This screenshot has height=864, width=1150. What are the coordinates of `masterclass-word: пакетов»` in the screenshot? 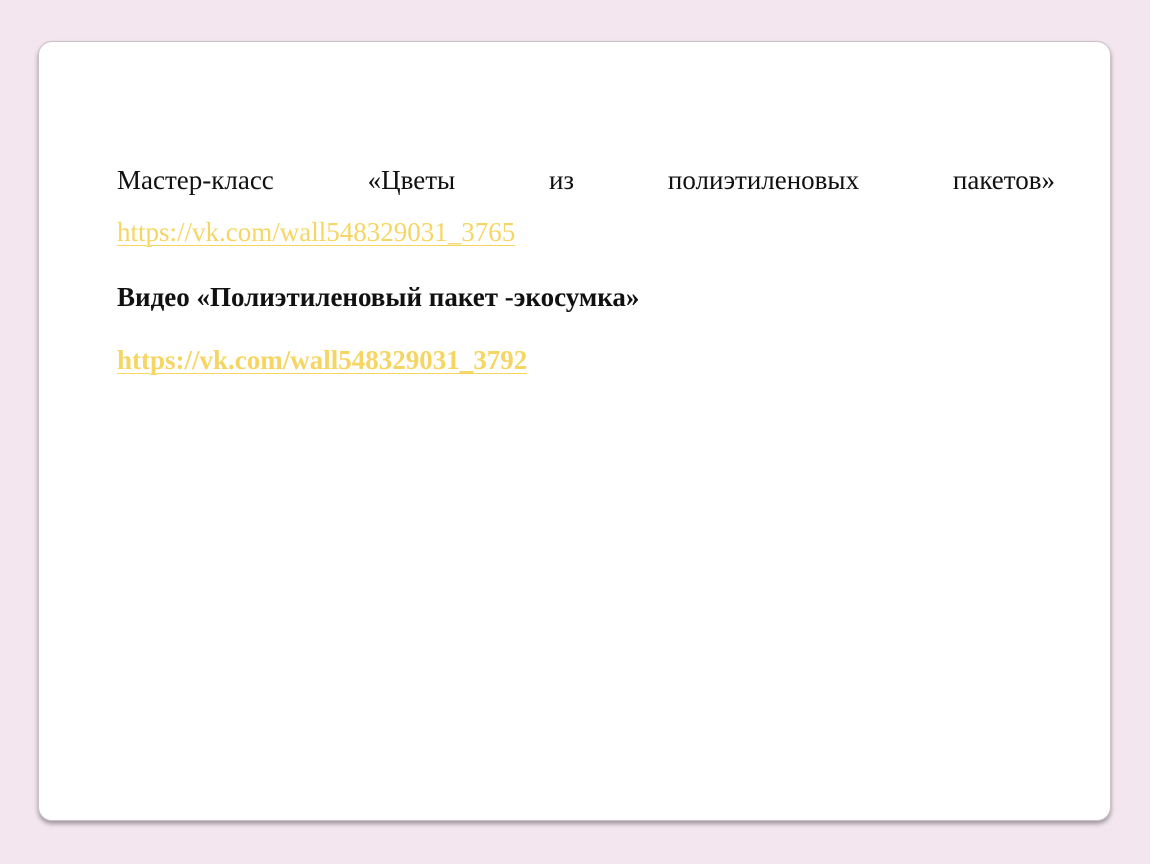 It's located at (1003, 180).